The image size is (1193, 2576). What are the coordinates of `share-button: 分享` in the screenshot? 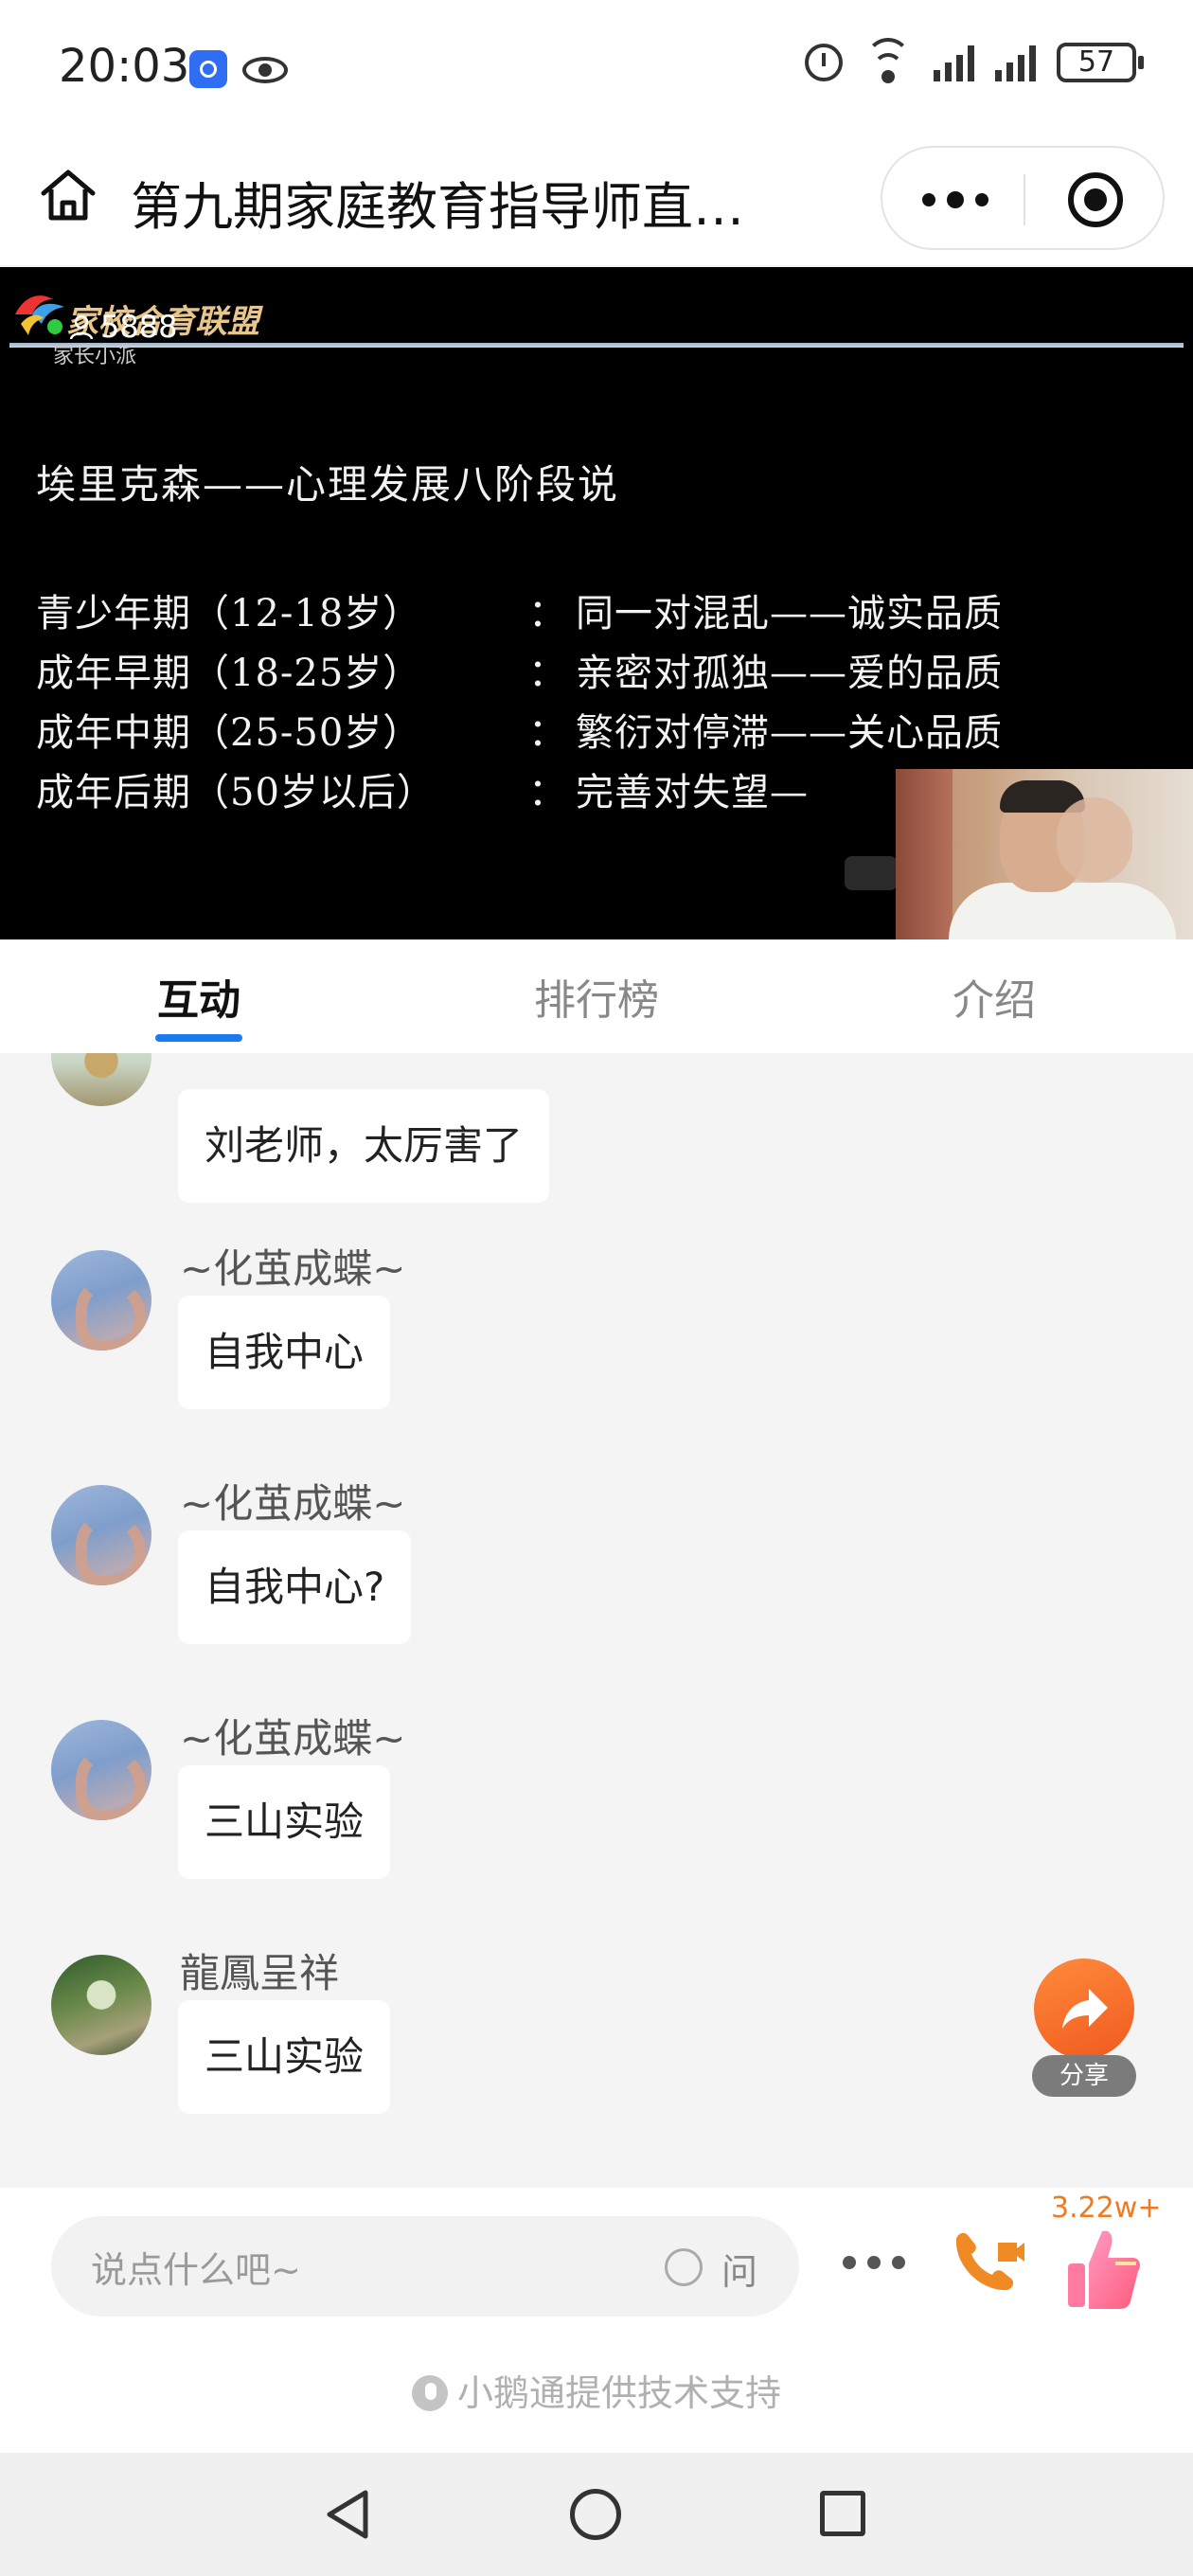 It's located at (1084, 2030).